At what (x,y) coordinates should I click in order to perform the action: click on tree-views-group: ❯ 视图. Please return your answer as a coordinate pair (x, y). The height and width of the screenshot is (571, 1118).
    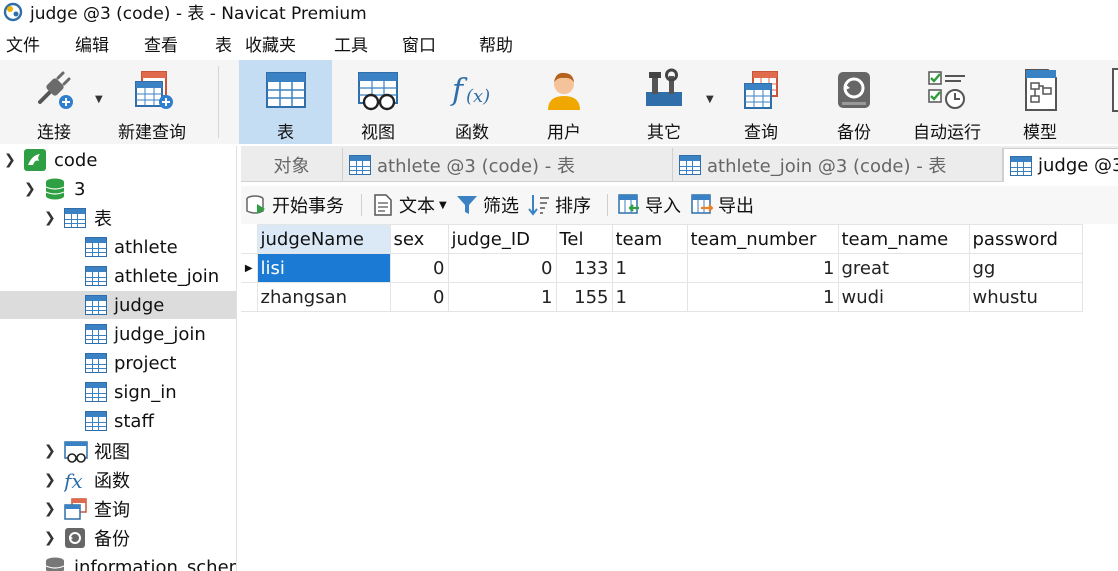
    Looking at the image, I should click on (118, 451).